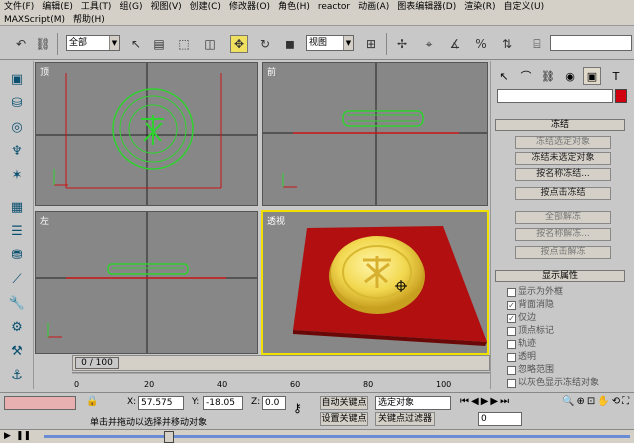  I want to click on play-icon: ▶, so click(485, 403).